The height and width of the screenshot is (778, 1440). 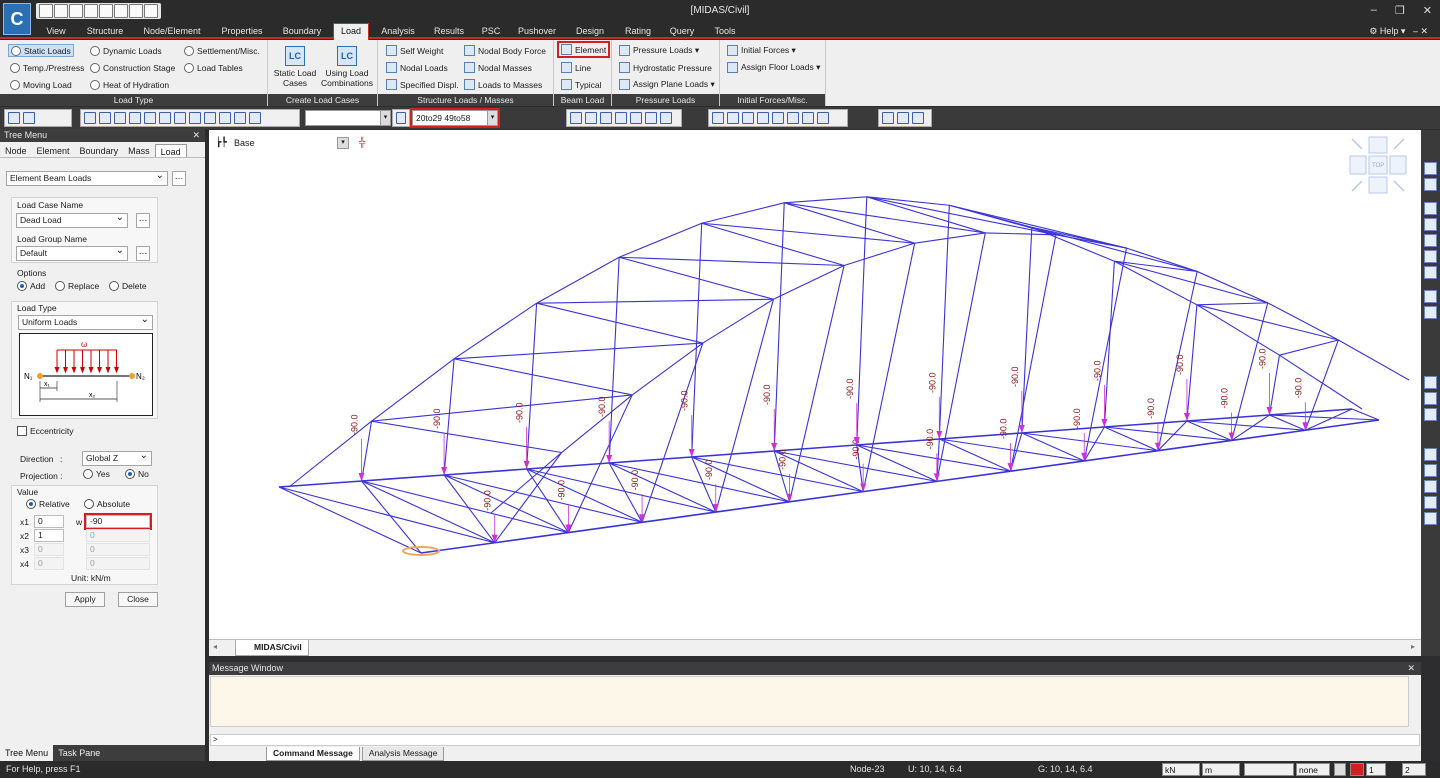 What do you see at coordinates (96, 474) in the screenshot?
I see `projection-yes-radio: Yes` at bounding box center [96, 474].